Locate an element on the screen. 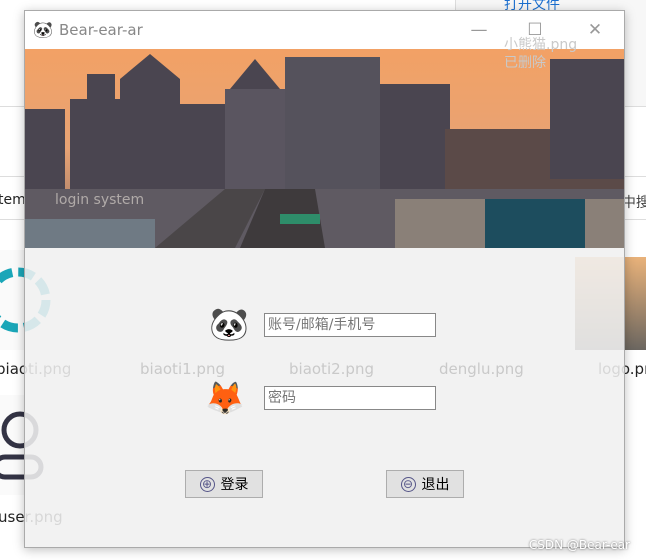 The width and height of the screenshot is (646, 560). minus-circle-icon: ⊖ is located at coordinates (408, 484).